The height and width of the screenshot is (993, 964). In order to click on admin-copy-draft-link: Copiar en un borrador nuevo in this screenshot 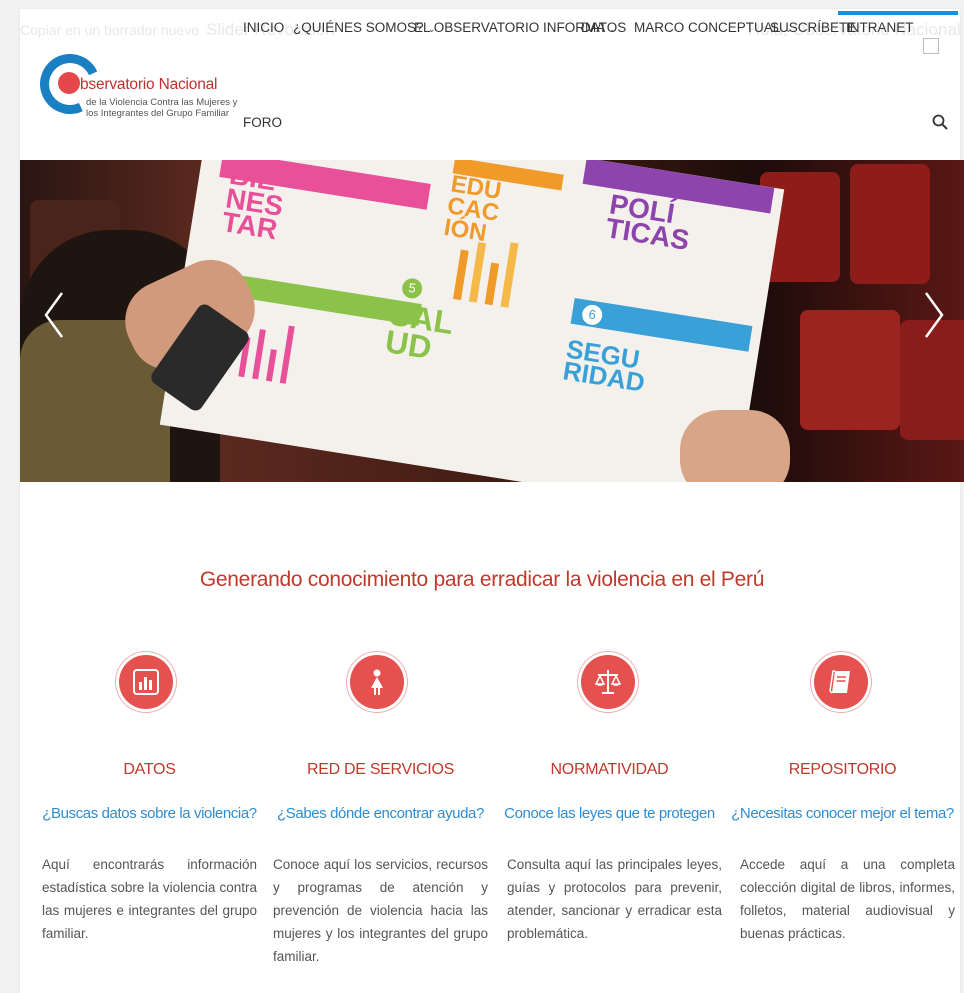, I will do `click(109, 30)`.